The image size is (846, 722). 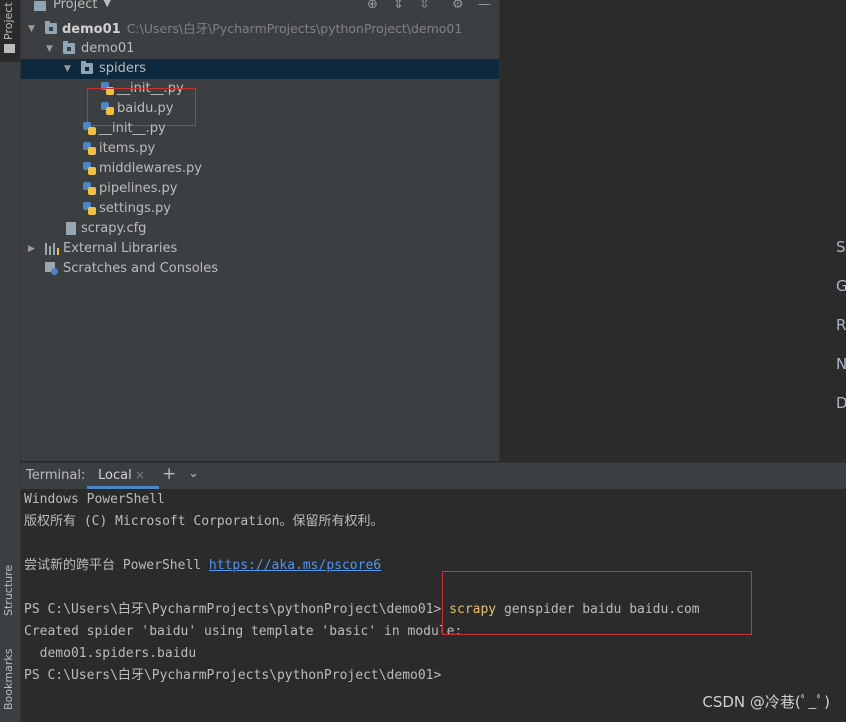 I want to click on project-tool-label: Project, so click(x=8, y=21).